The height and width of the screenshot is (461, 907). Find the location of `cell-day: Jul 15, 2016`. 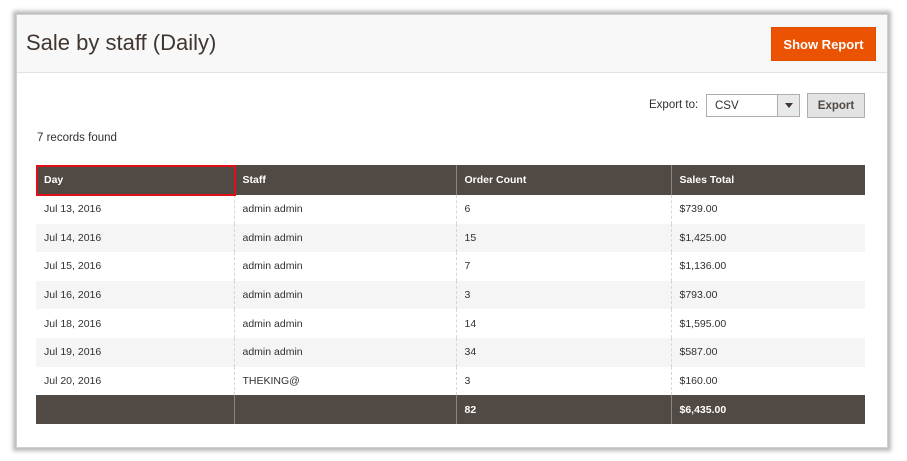

cell-day: Jul 15, 2016 is located at coordinates (135, 266).